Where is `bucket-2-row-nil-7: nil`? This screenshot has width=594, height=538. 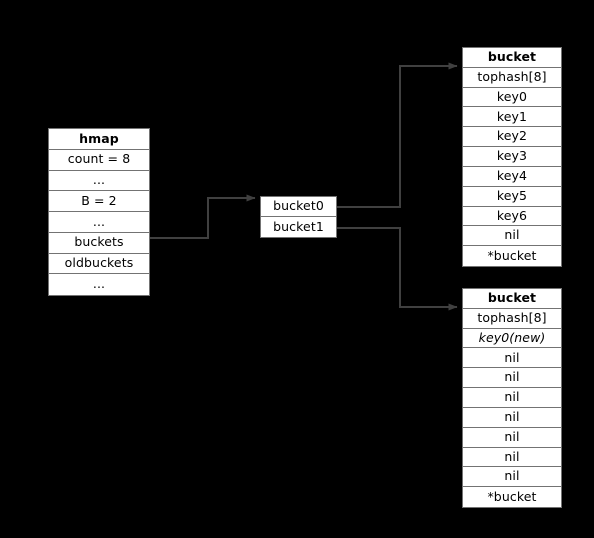 bucket-2-row-nil-7: nil is located at coordinates (512, 477).